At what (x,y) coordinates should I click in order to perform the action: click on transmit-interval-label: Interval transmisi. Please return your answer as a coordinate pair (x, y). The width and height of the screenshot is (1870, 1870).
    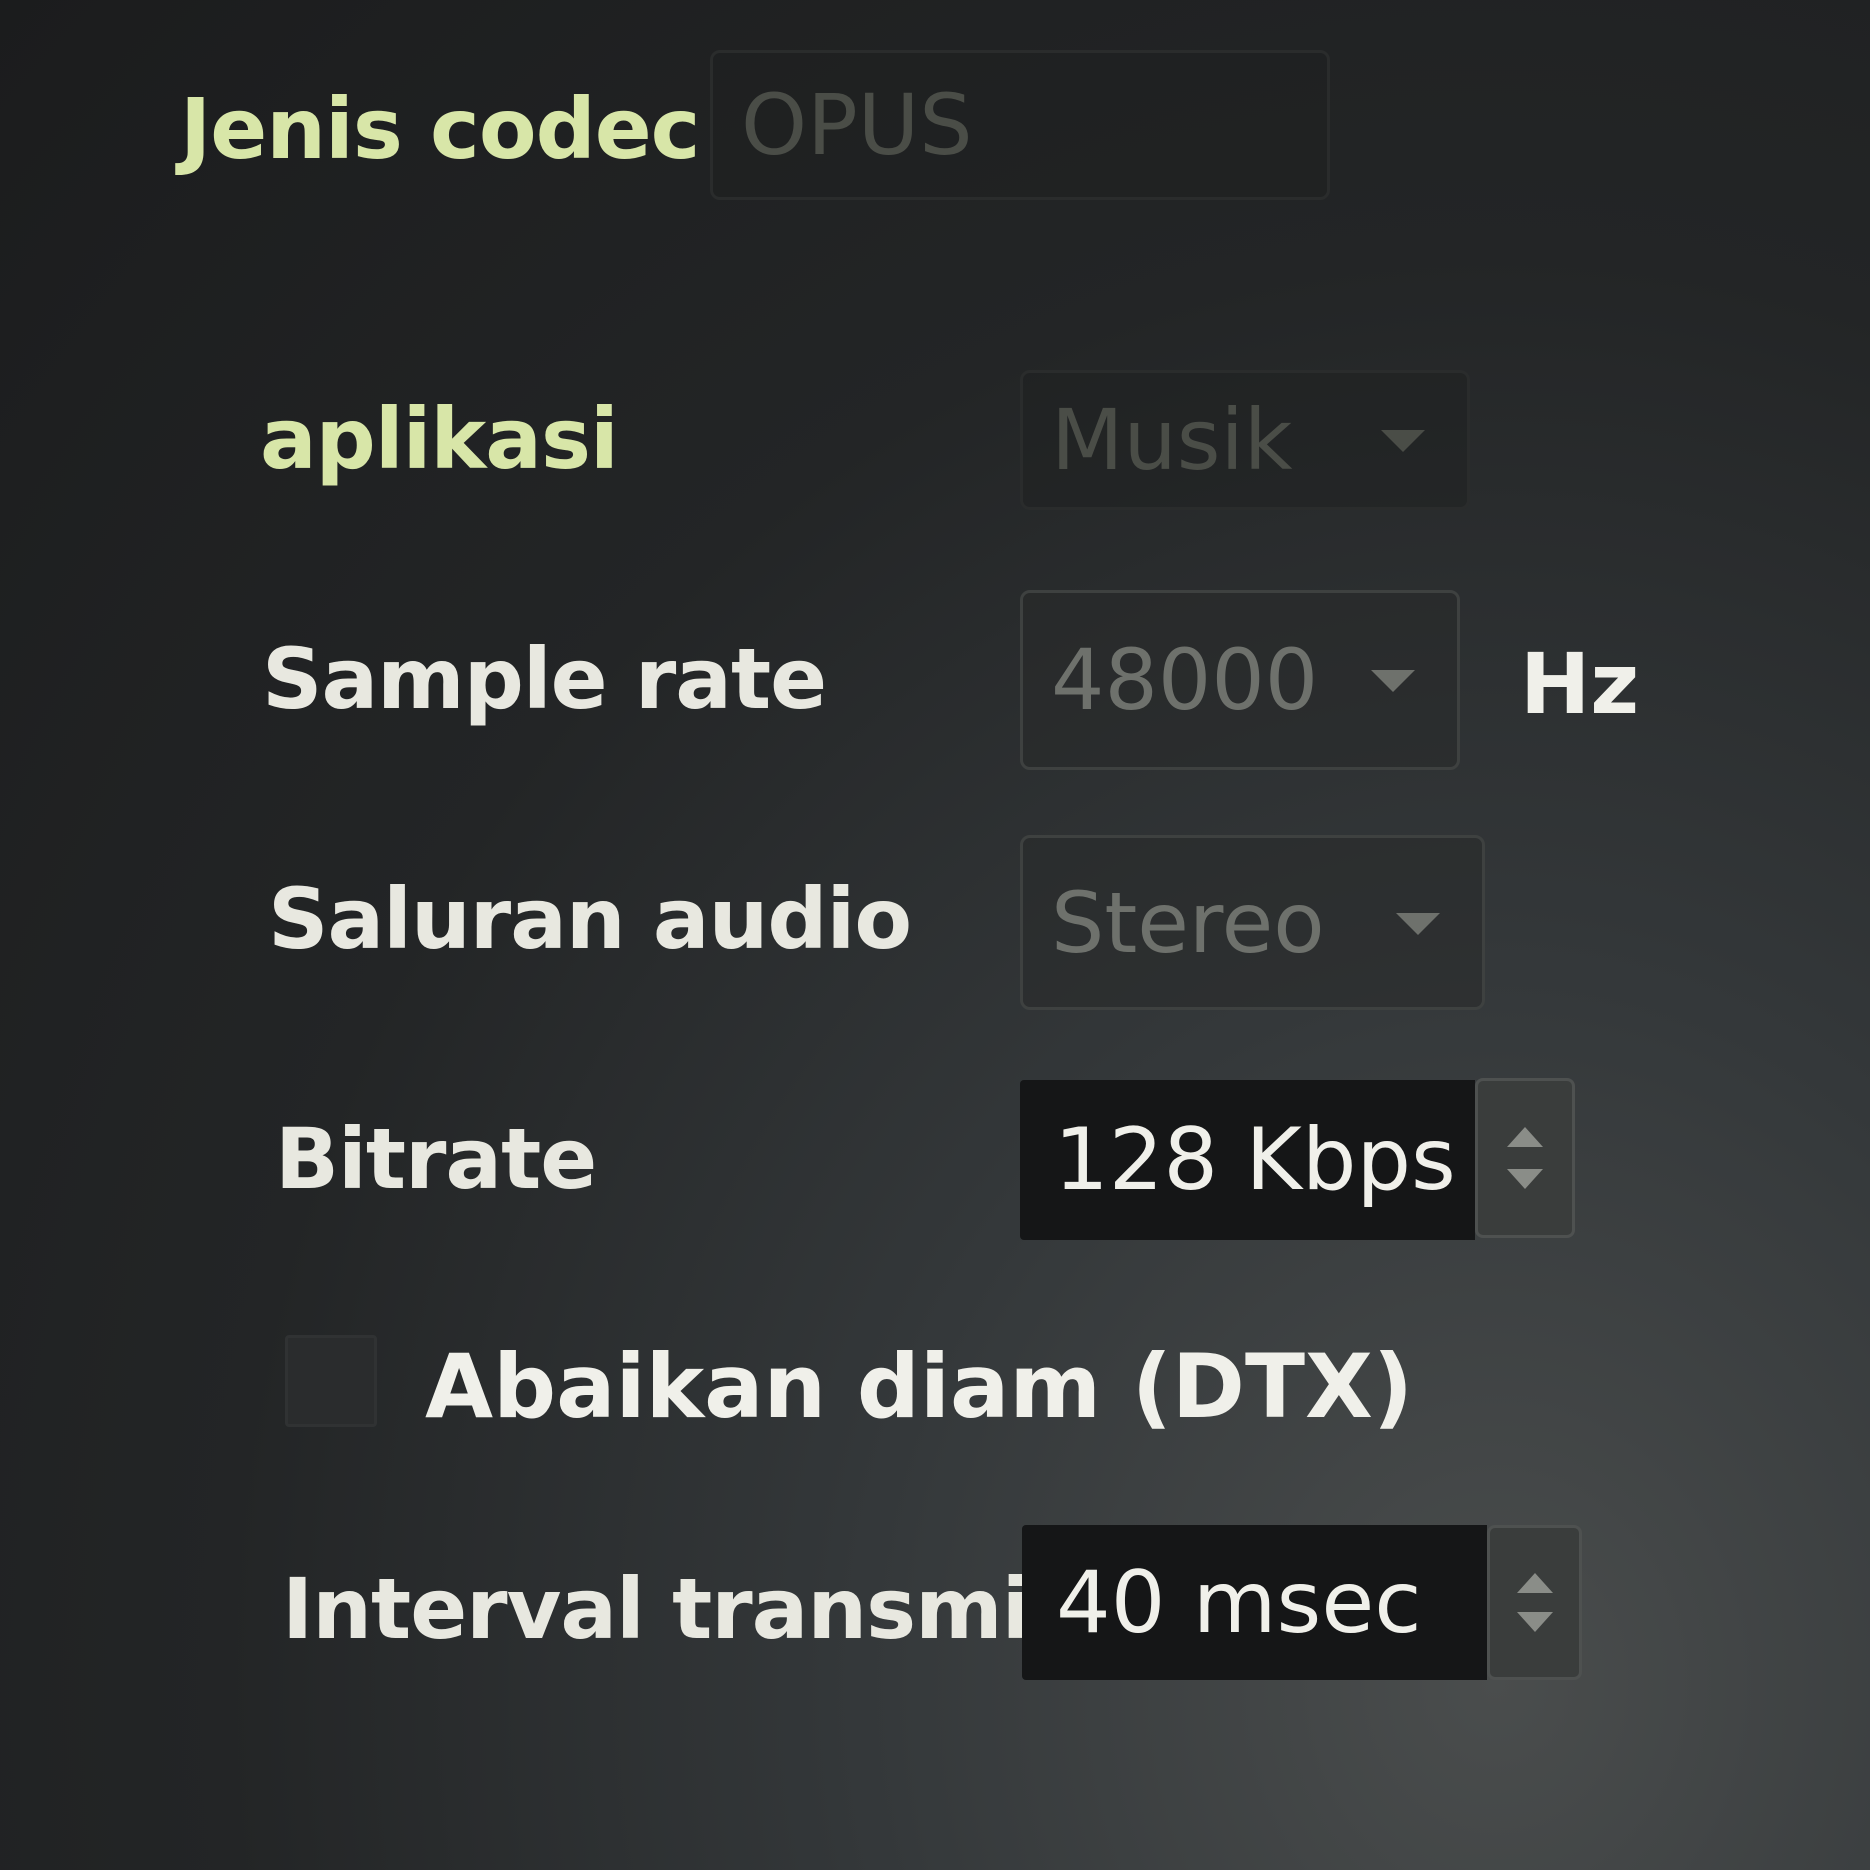
    Looking at the image, I should click on (694, 1609).